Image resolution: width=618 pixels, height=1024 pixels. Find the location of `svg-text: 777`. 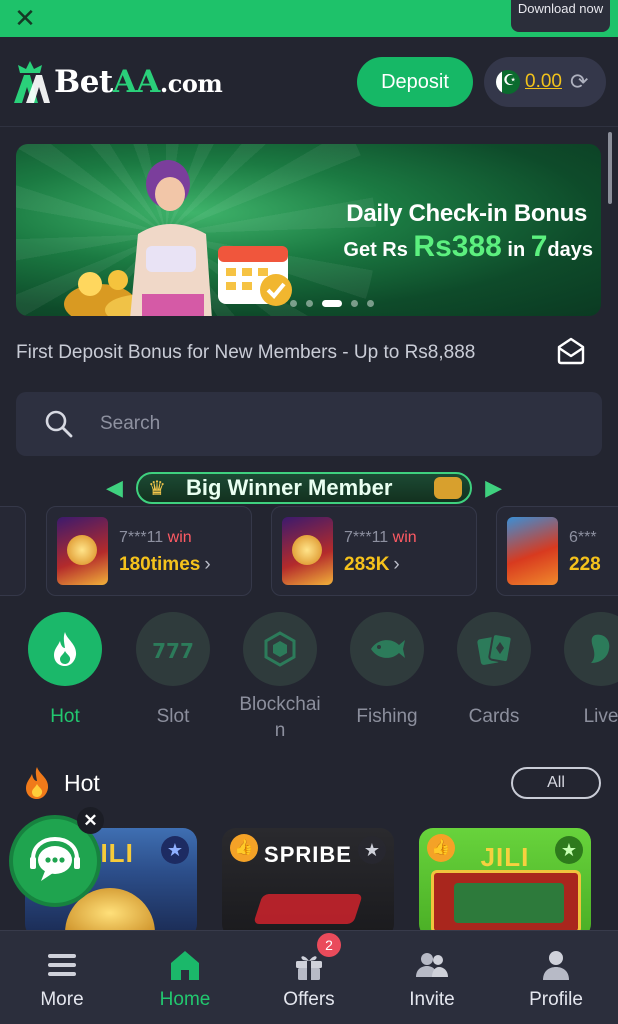

svg-text: 777 is located at coordinates (173, 651).